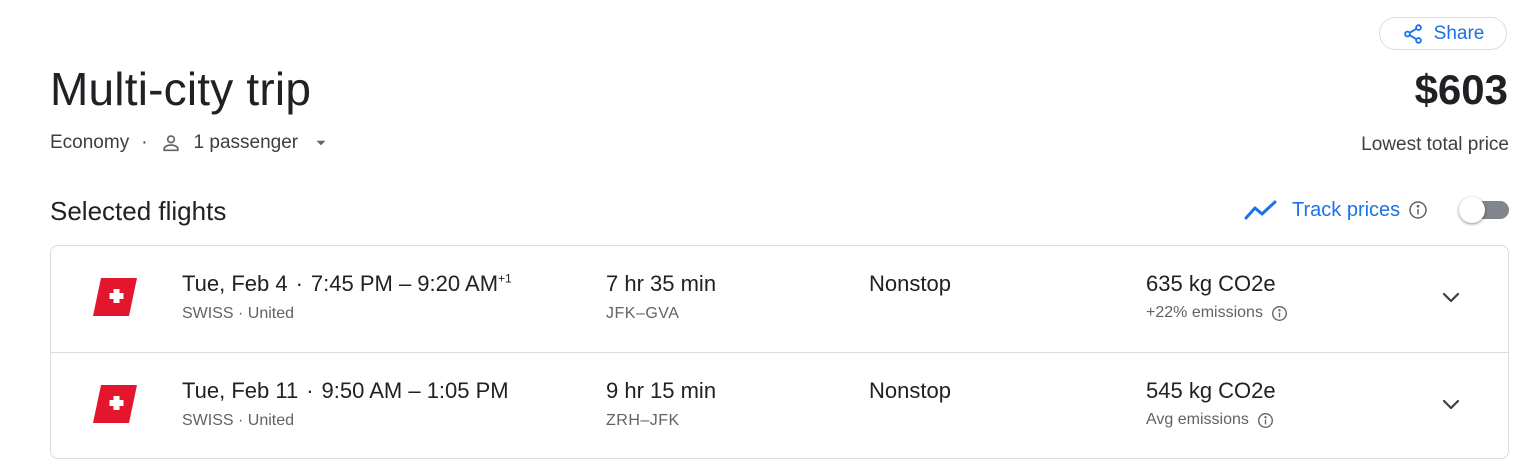 Image resolution: width=1536 pixels, height=471 pixels. Describe the element at coordinates (505, 278) in the screenshot. I see `day-offset: +1` at that location.